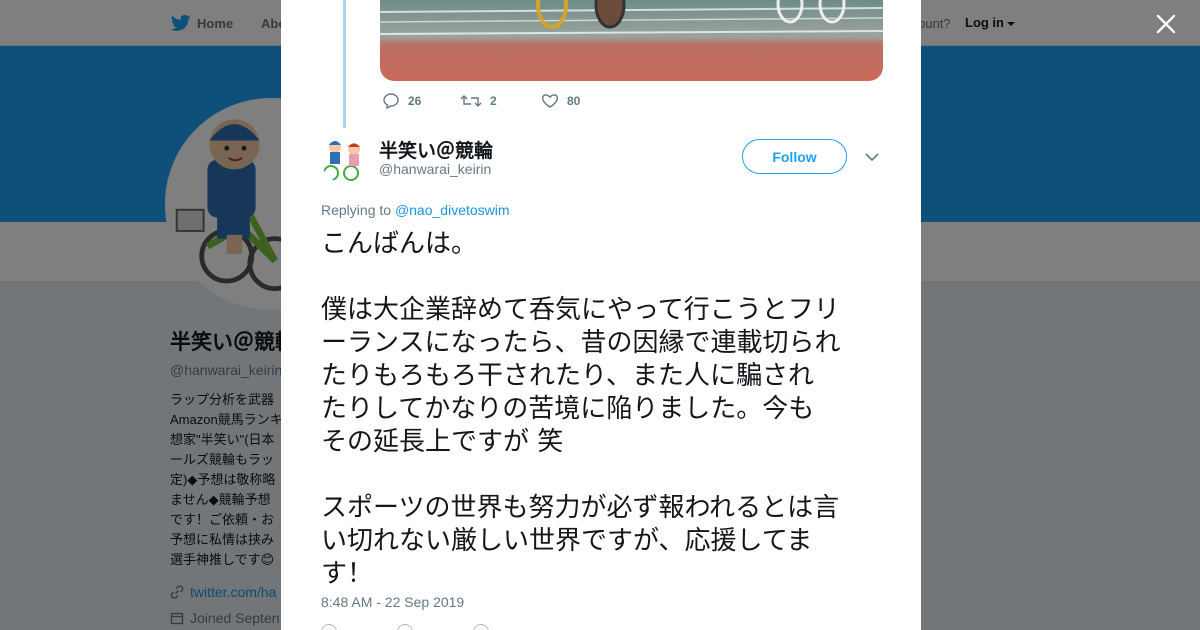  What do you see at coordinates (872, 157) in the screenshot?
I see `chevron-down-icon` at bounding box center [872, 157].